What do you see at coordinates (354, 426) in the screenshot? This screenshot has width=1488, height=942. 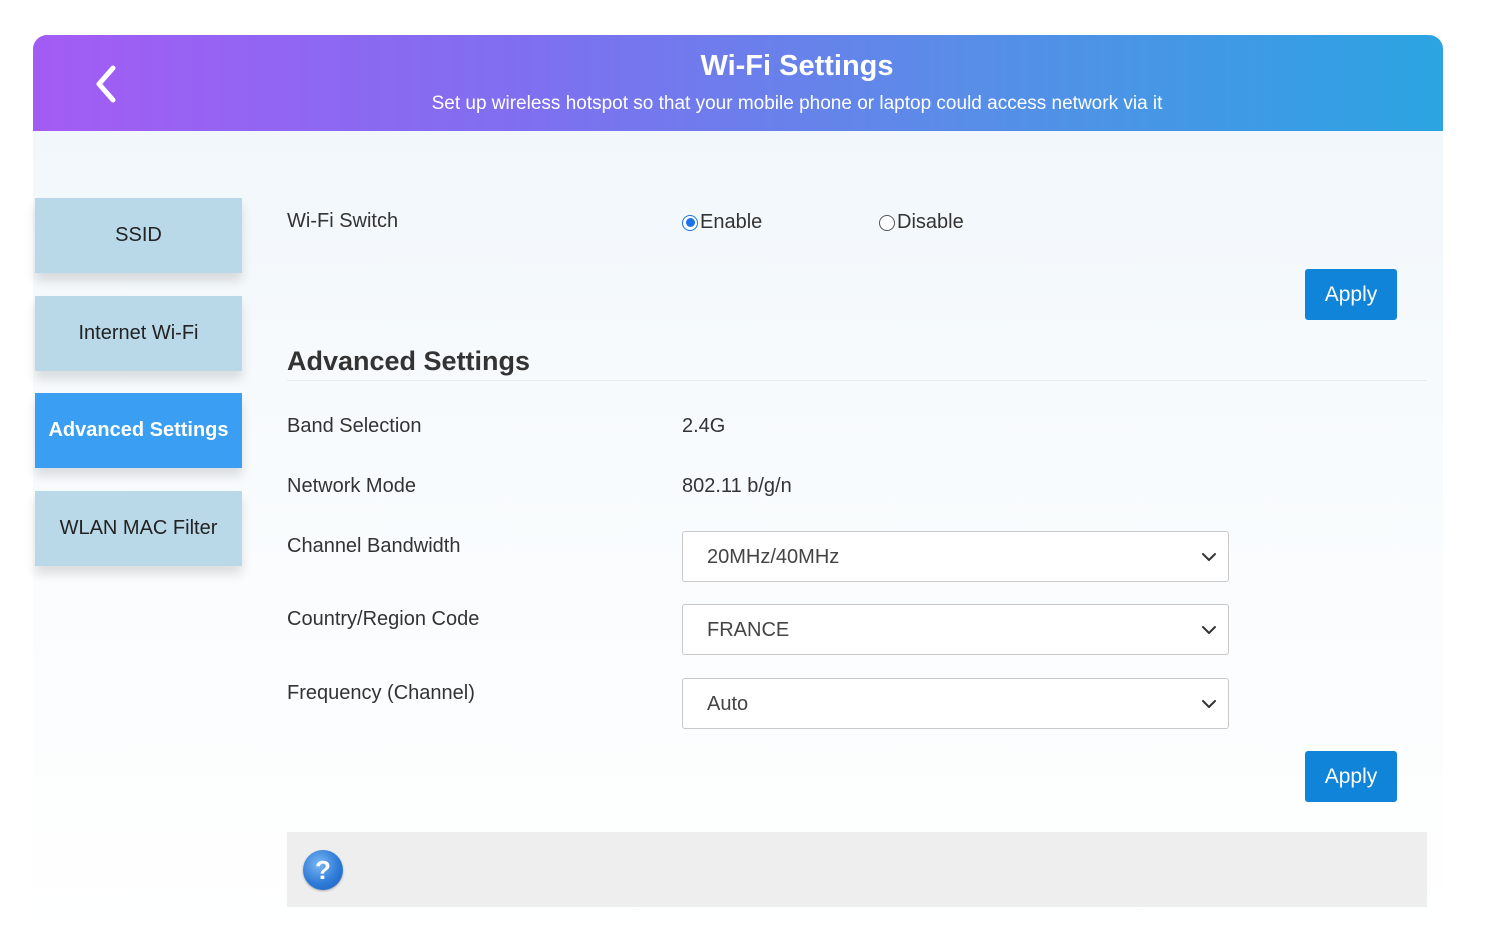 I see `band-selection-label: Band Selection` at bounding box center [354, 426].